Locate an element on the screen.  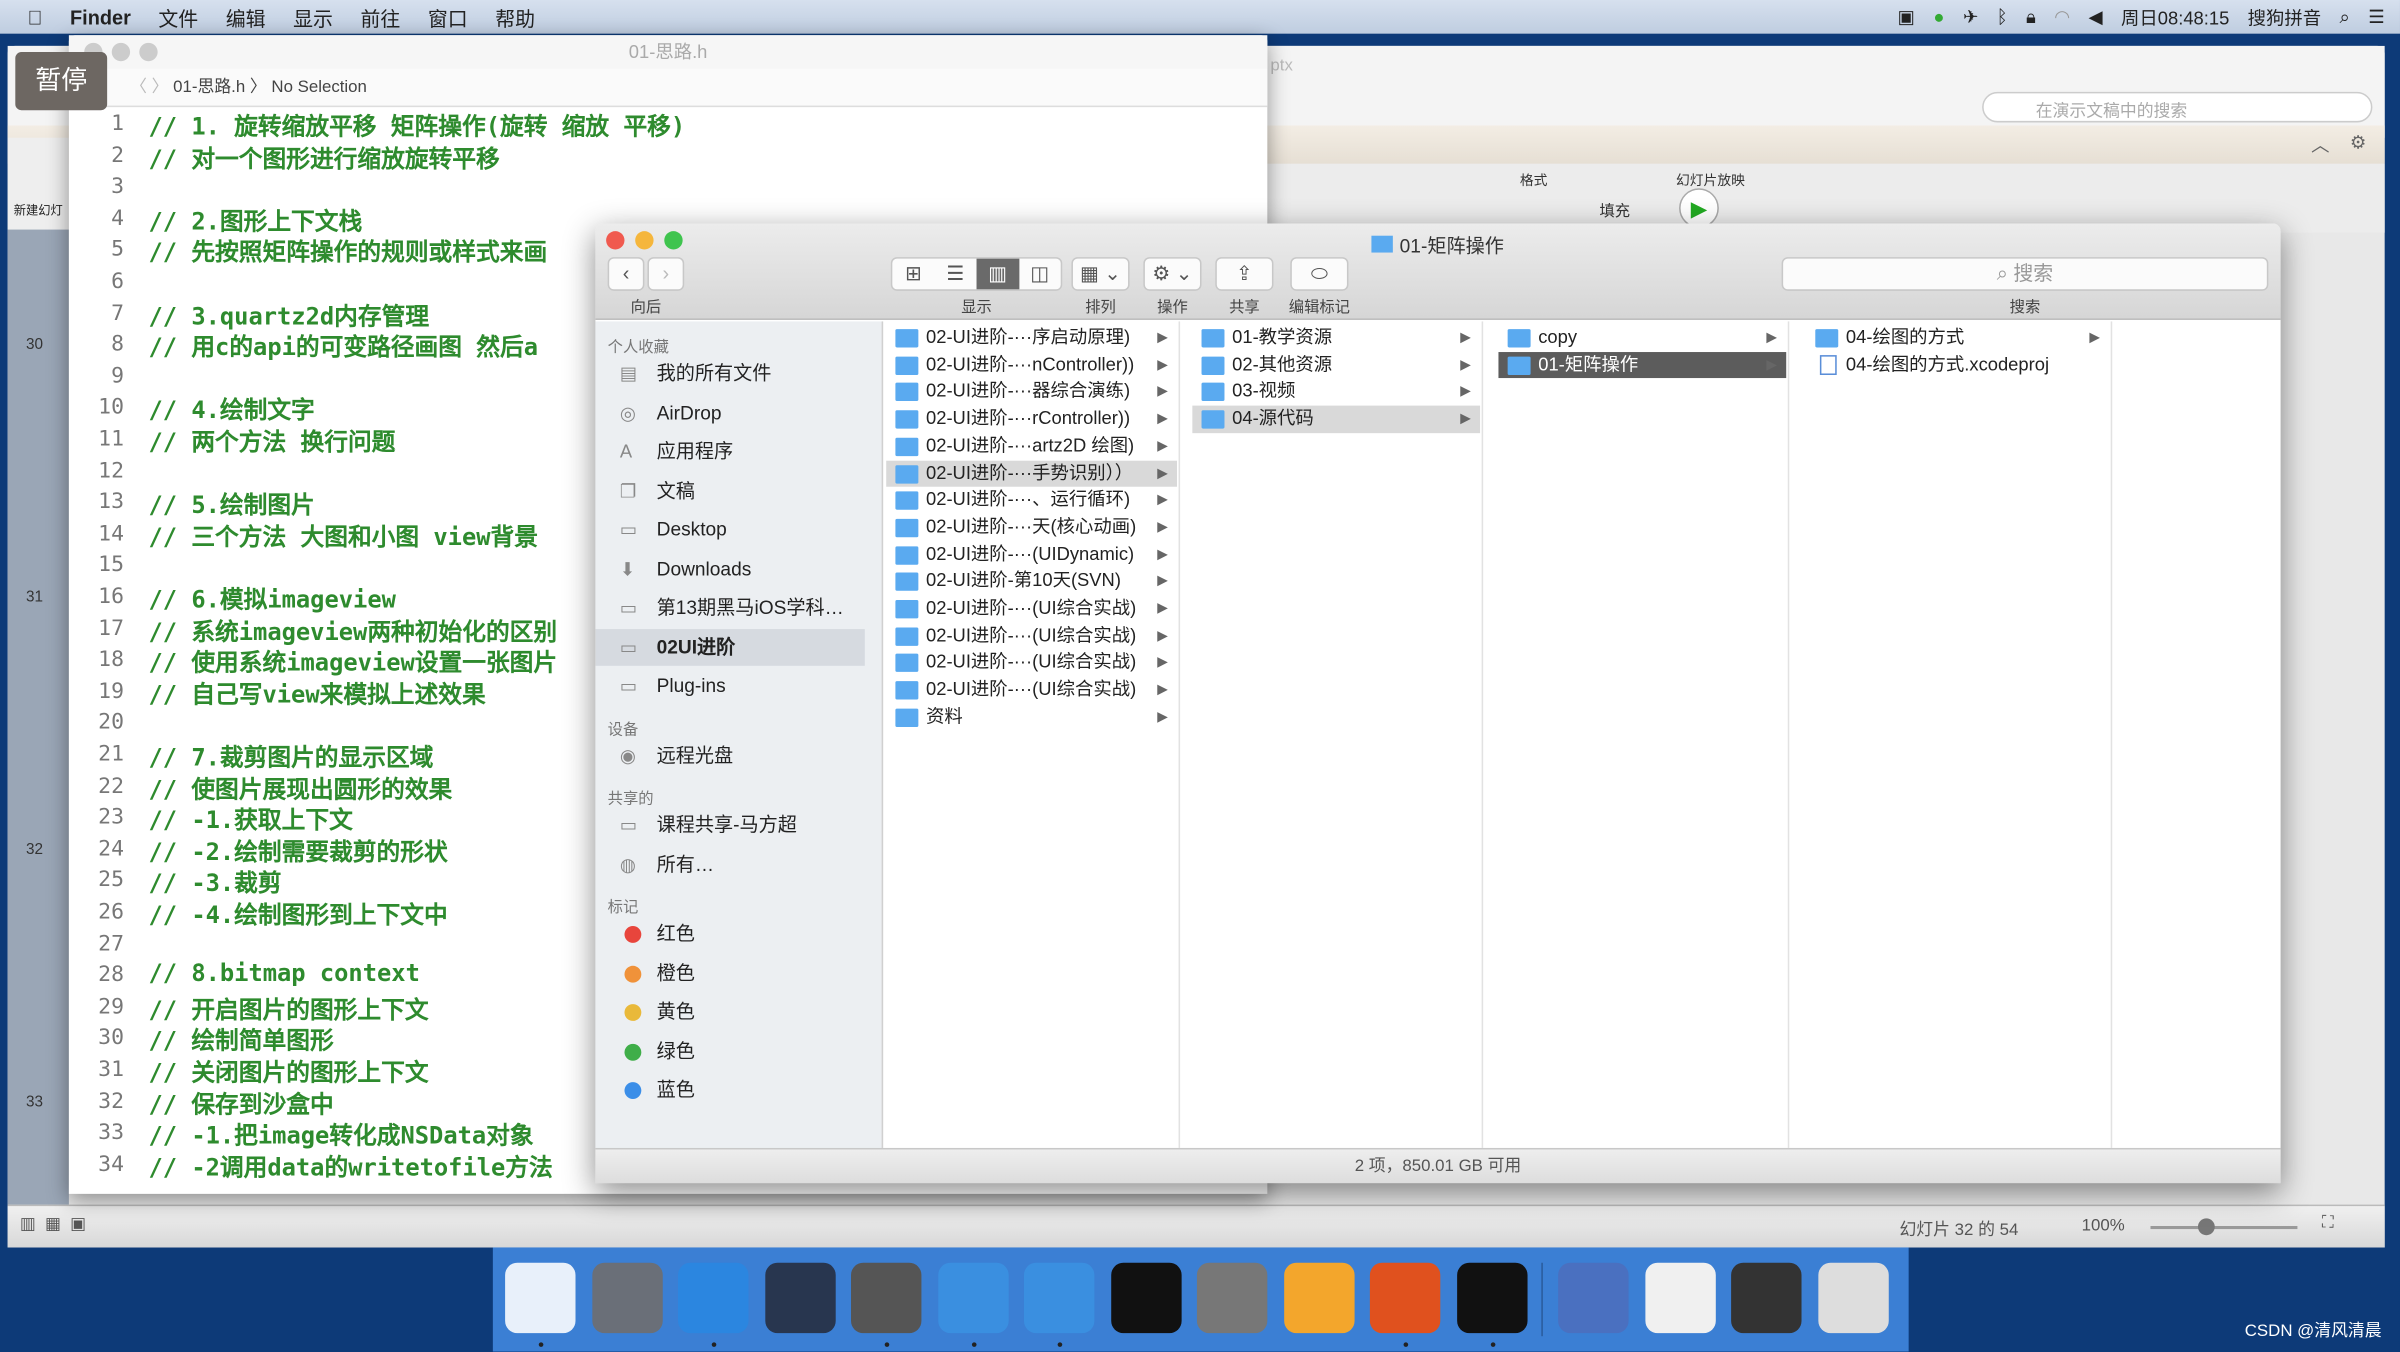
system-preferences-icon is located at coordinates (1232, 1298).